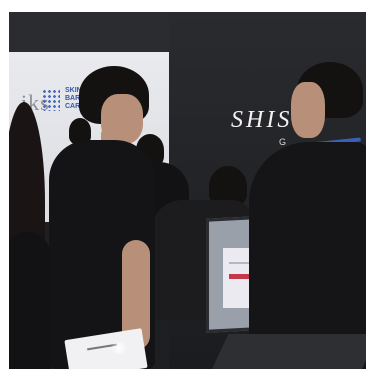 The height and width of the screenshot is (369, 375). Describe the element at coordinates (30, 300) in the screenshot. I see `person-left-edge-body` at that location.